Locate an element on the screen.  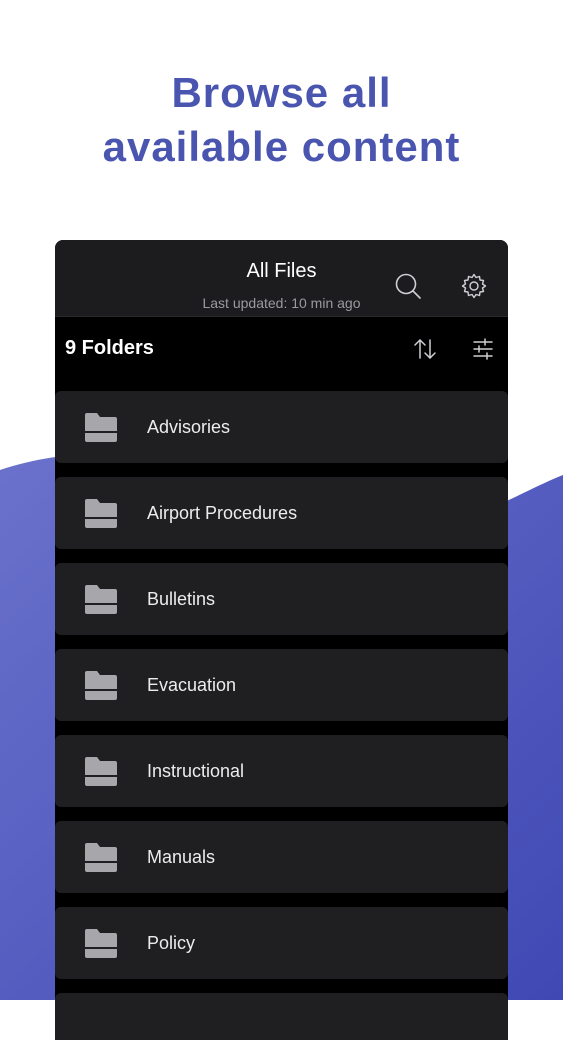
headline-line-1: Browse all is located at coordinates (281, 92).